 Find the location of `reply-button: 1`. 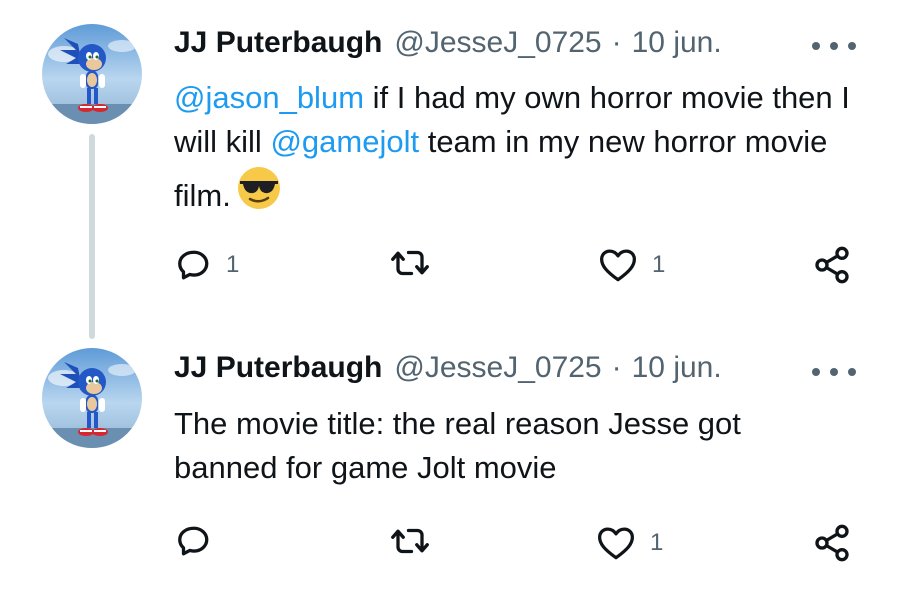

reply-button: 1 is located at coordinates (207, 265).